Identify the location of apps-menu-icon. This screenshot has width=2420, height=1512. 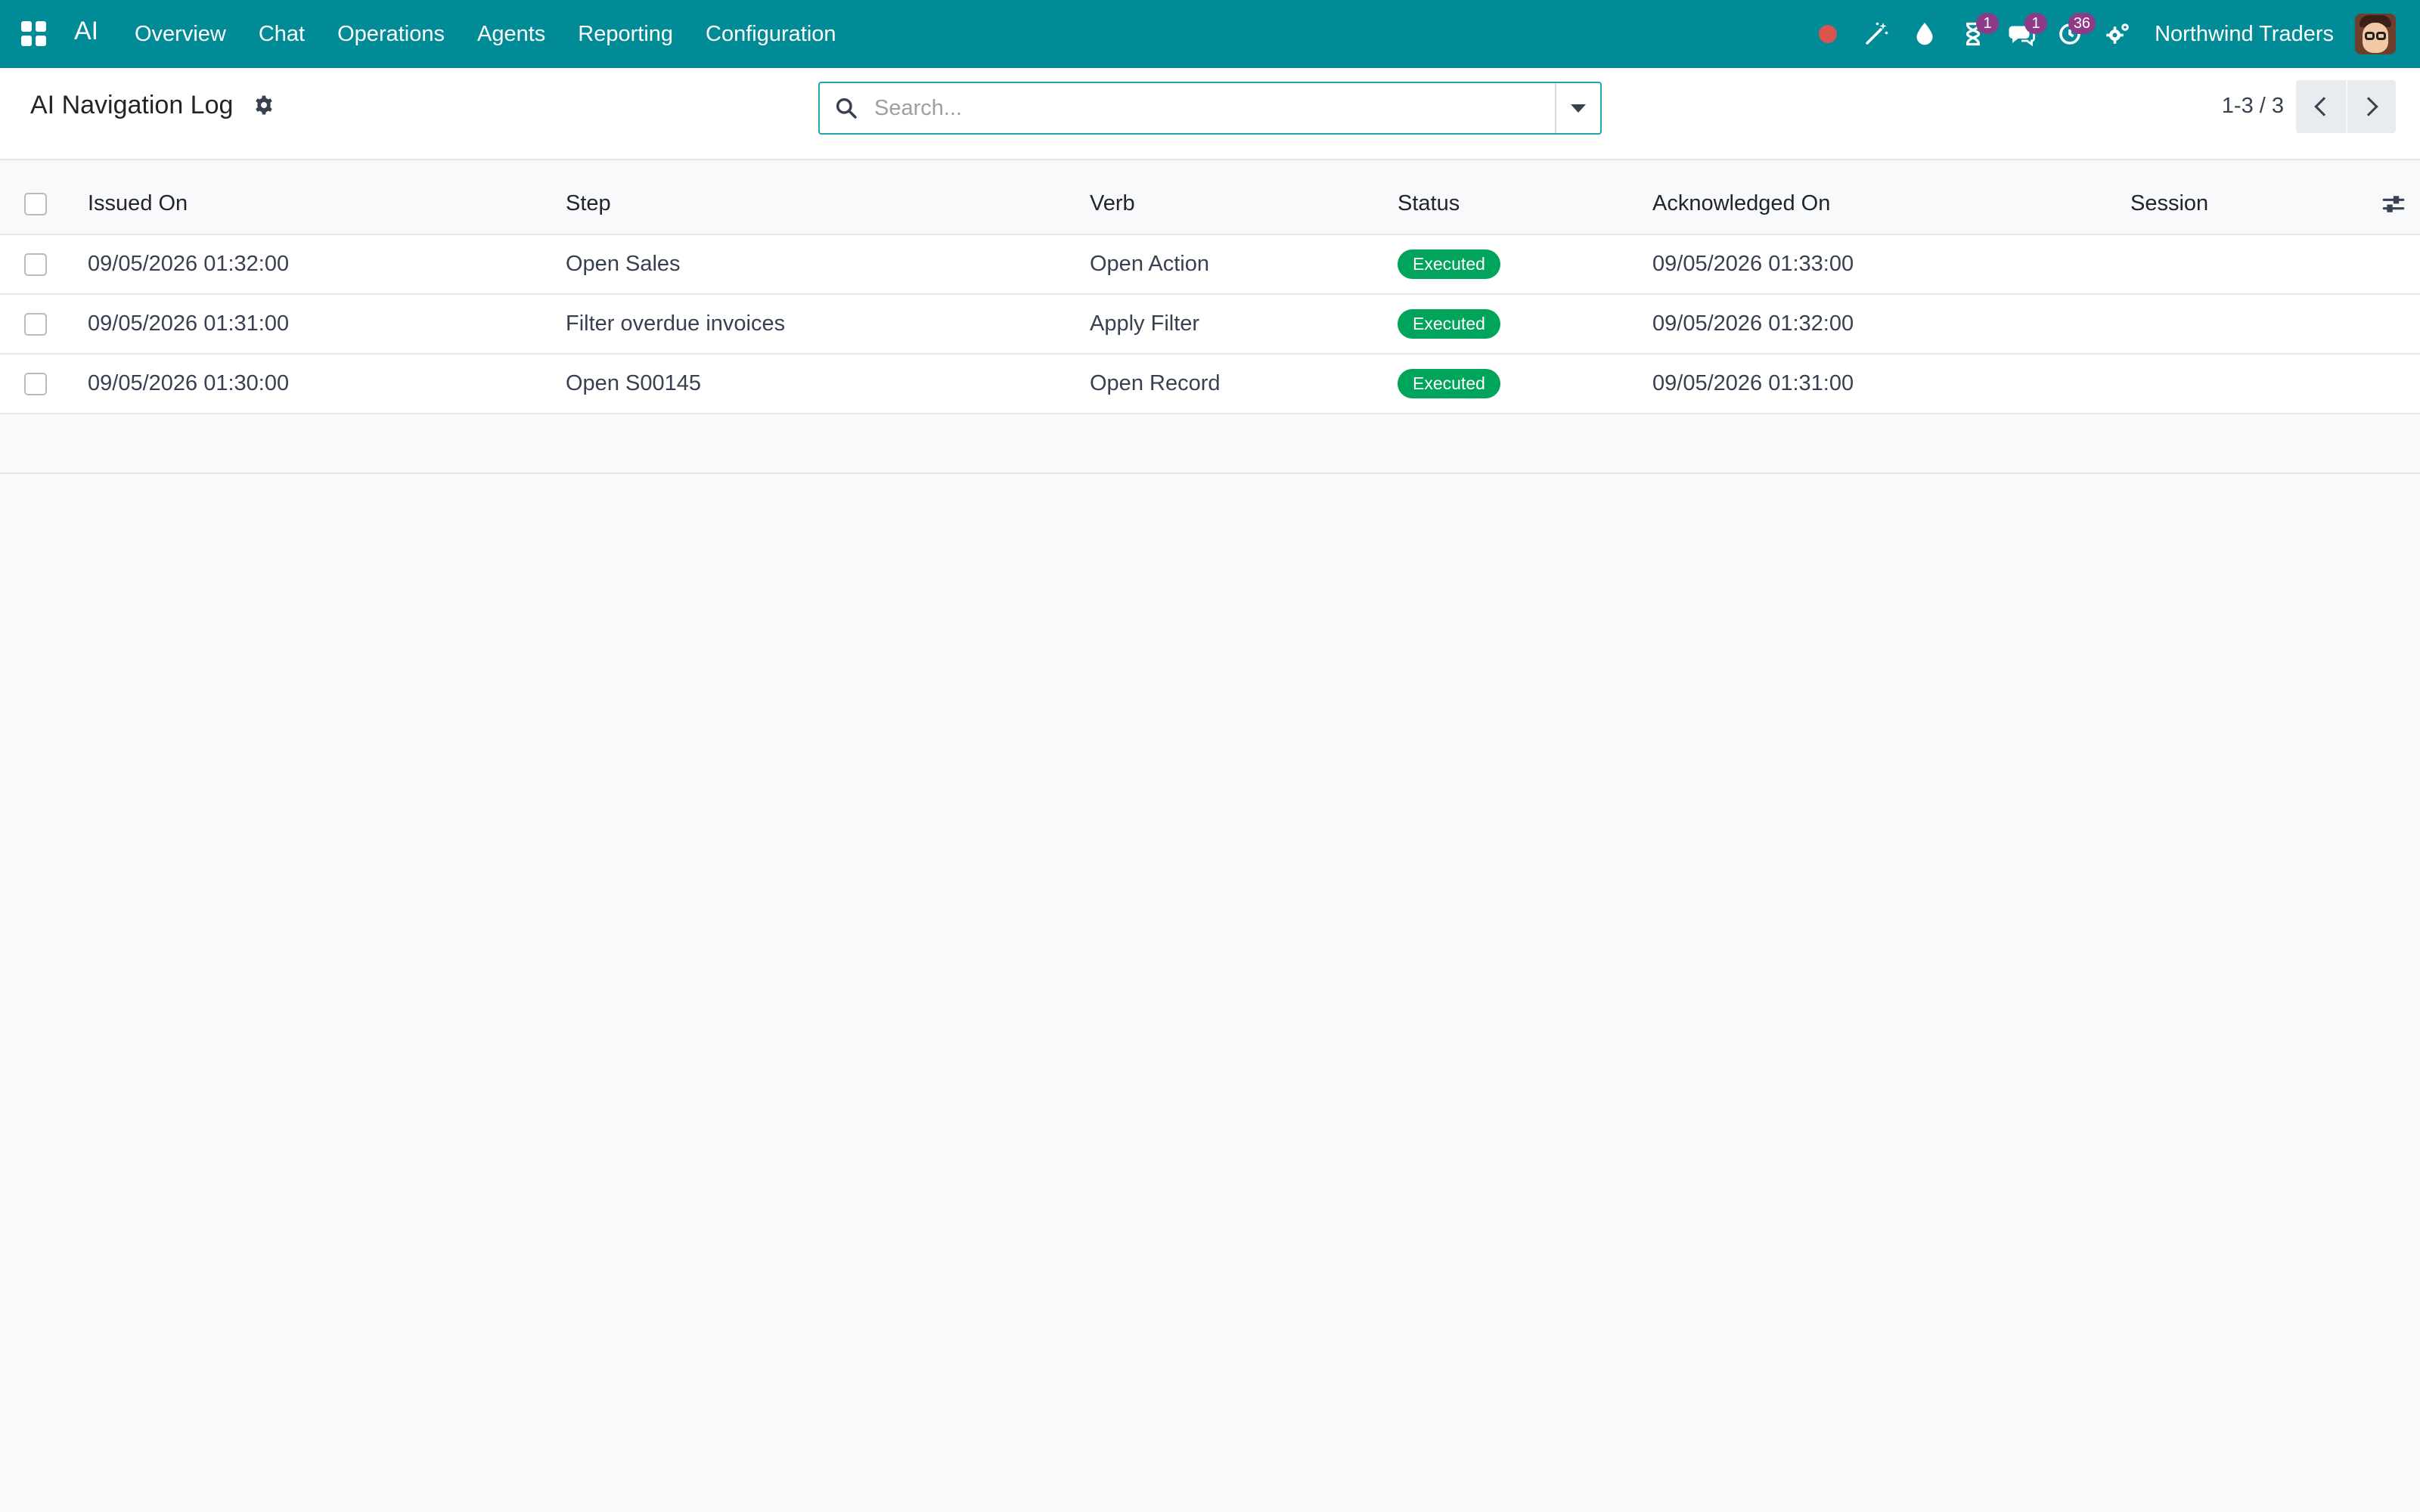
(34, 34).